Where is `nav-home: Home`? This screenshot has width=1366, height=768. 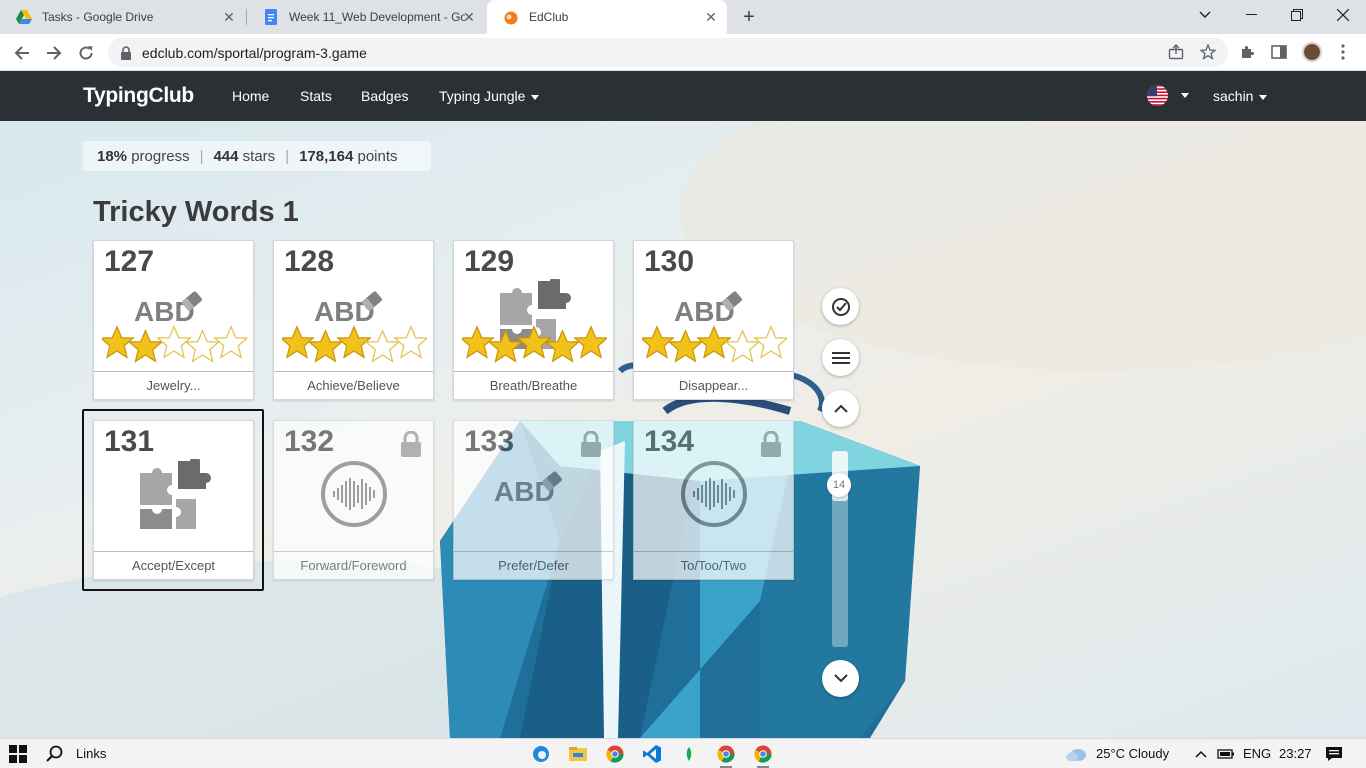
nav-home: Home is located at coordinates (250, 96).